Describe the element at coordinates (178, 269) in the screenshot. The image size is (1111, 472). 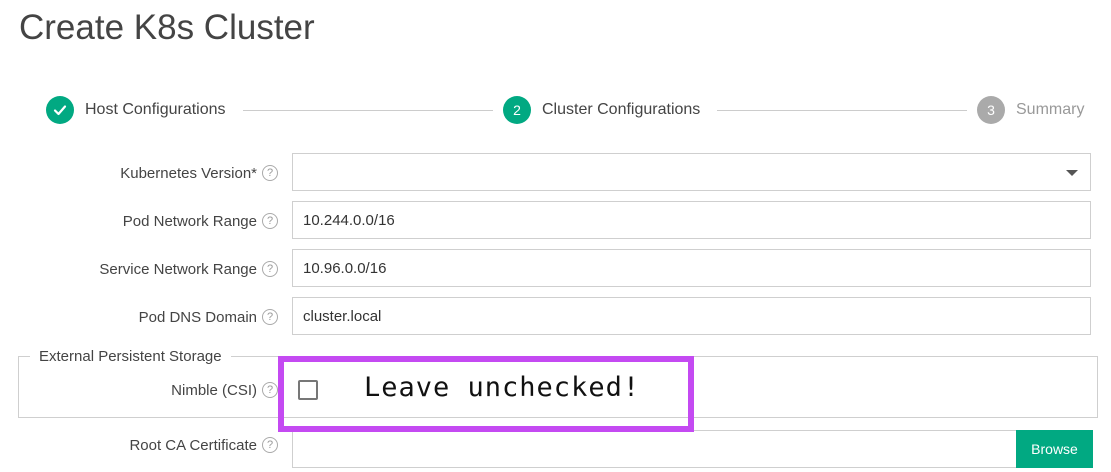
I see `service-network-range-label: Service Network Range` at that location.